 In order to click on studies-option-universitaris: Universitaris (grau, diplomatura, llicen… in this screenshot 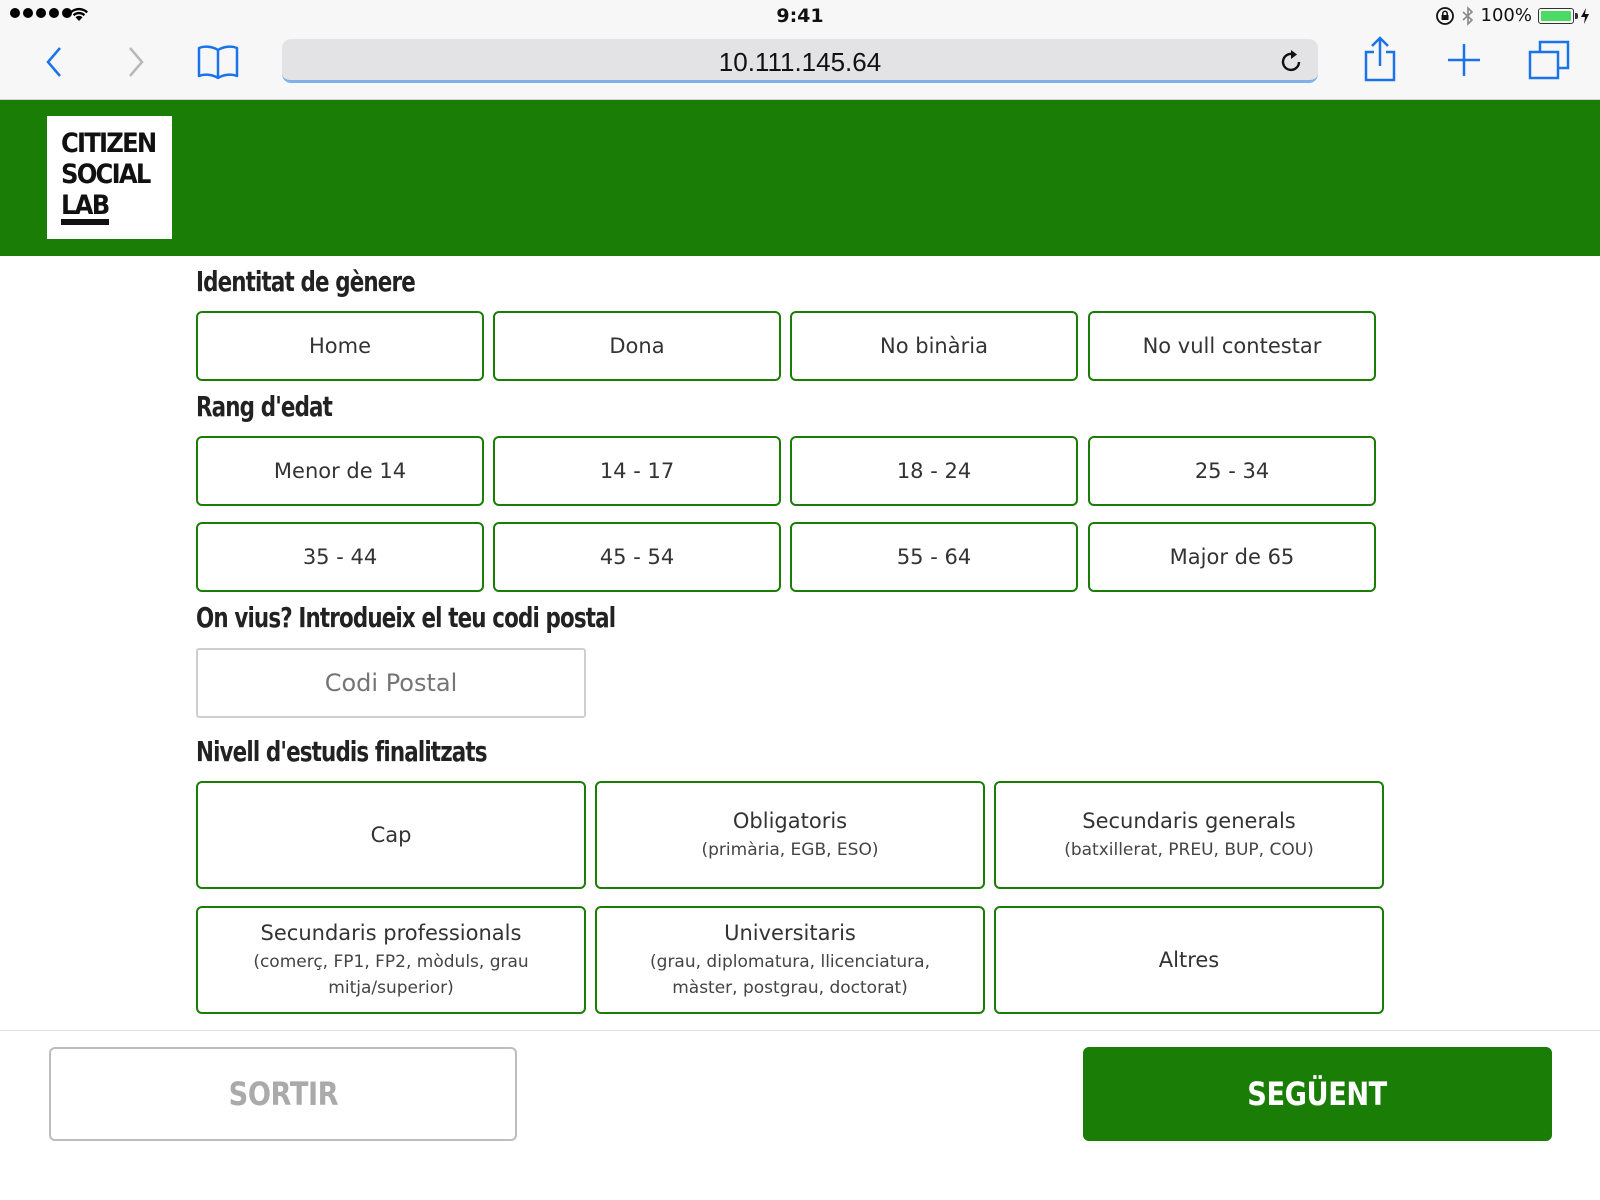, I will do `click(790, 960)`.